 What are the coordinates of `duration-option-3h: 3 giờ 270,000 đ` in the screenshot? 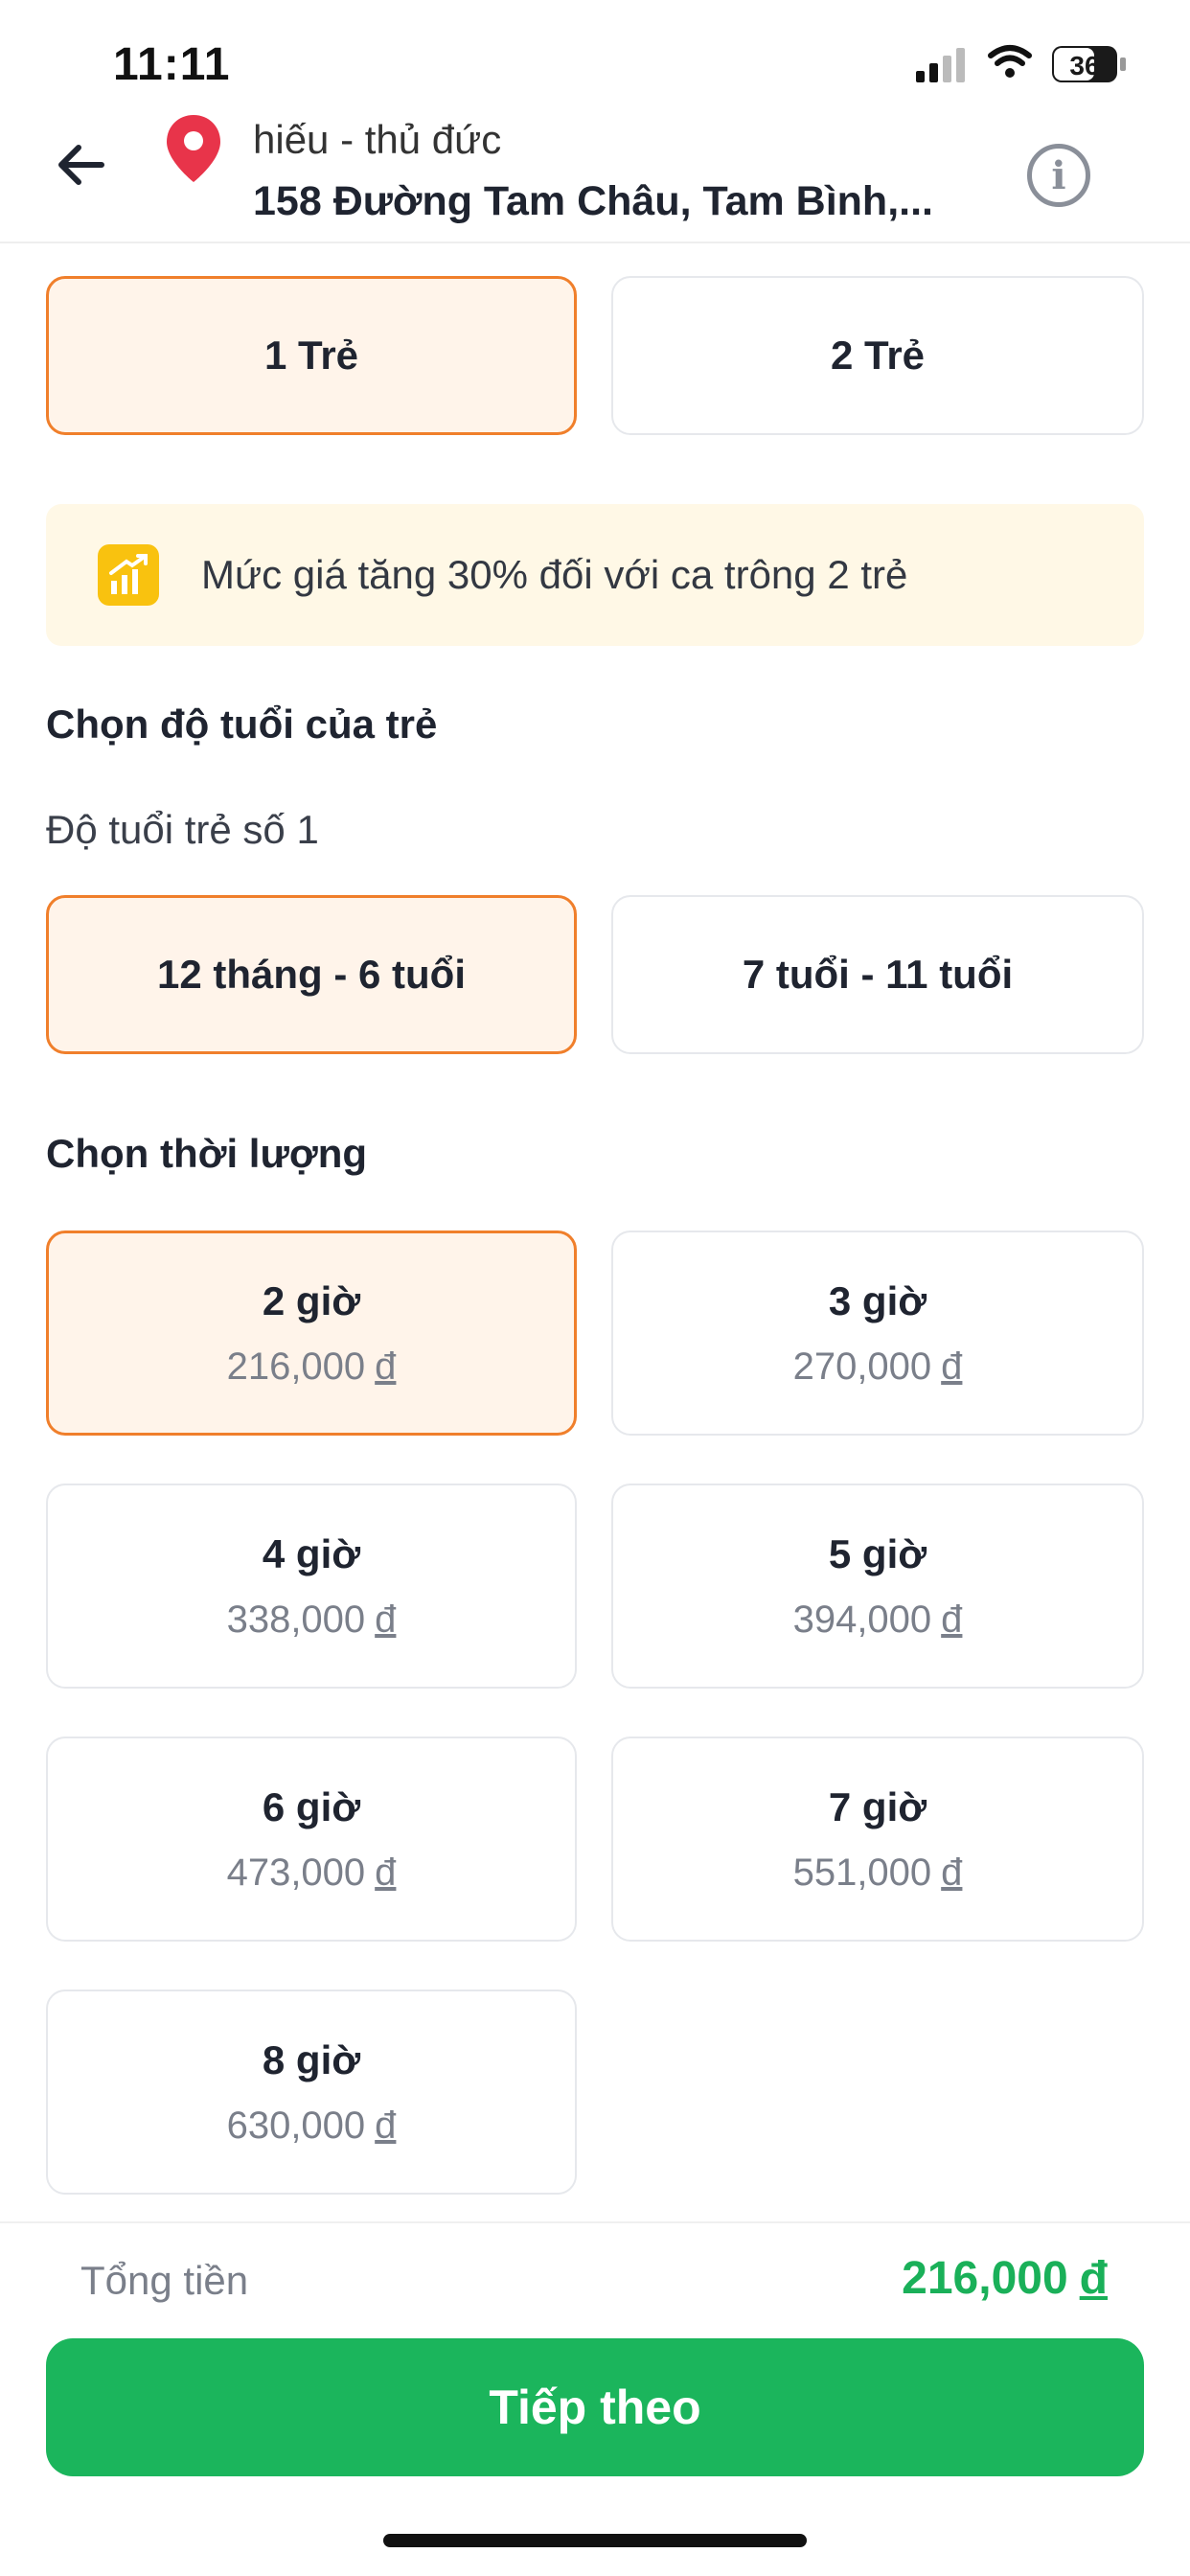 It's located at (878, 1333).